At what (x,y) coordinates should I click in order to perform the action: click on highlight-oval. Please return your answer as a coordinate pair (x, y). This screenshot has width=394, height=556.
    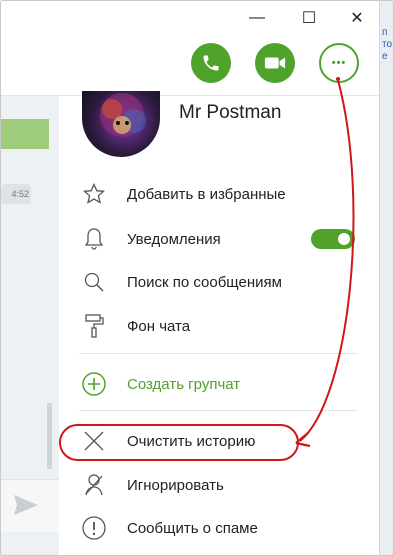
    Looking at the image, I should click on (179, 442).